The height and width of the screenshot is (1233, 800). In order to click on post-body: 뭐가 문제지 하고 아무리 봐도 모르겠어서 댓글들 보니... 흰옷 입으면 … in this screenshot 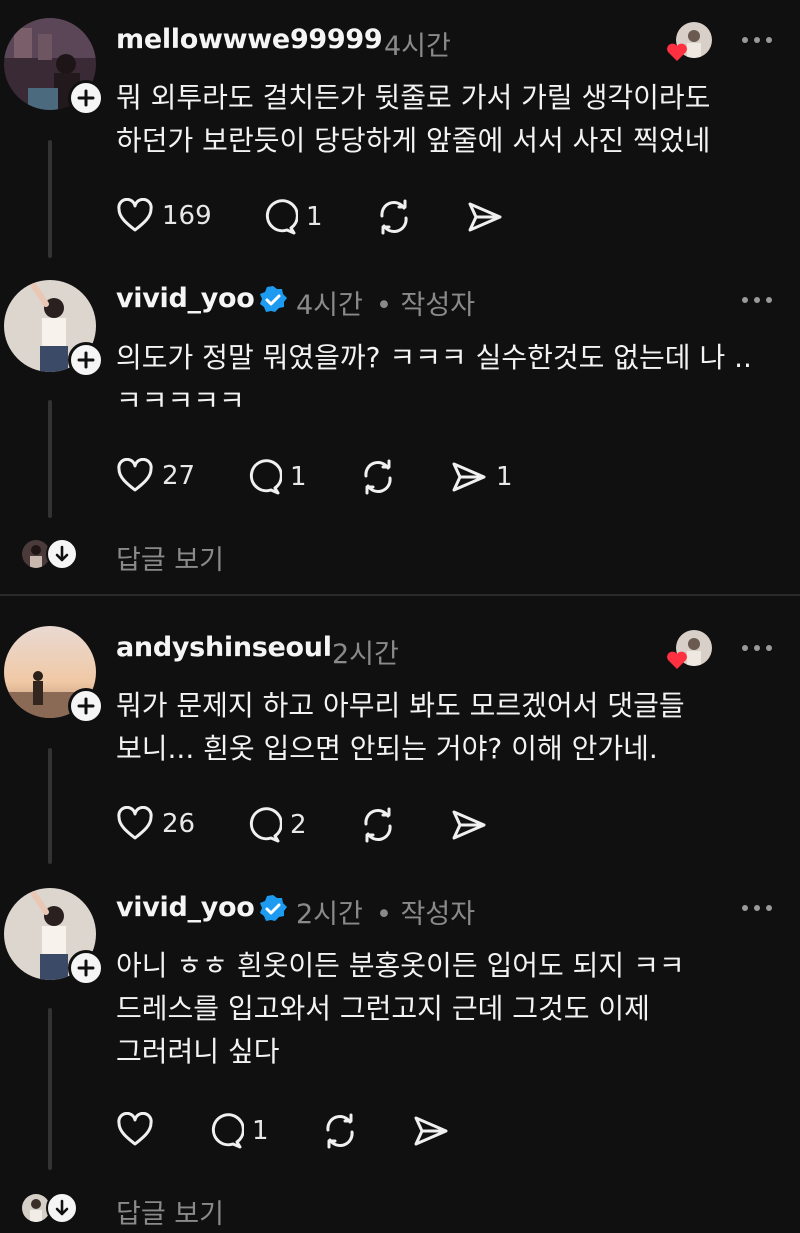, I will do `click(400, 727)`.